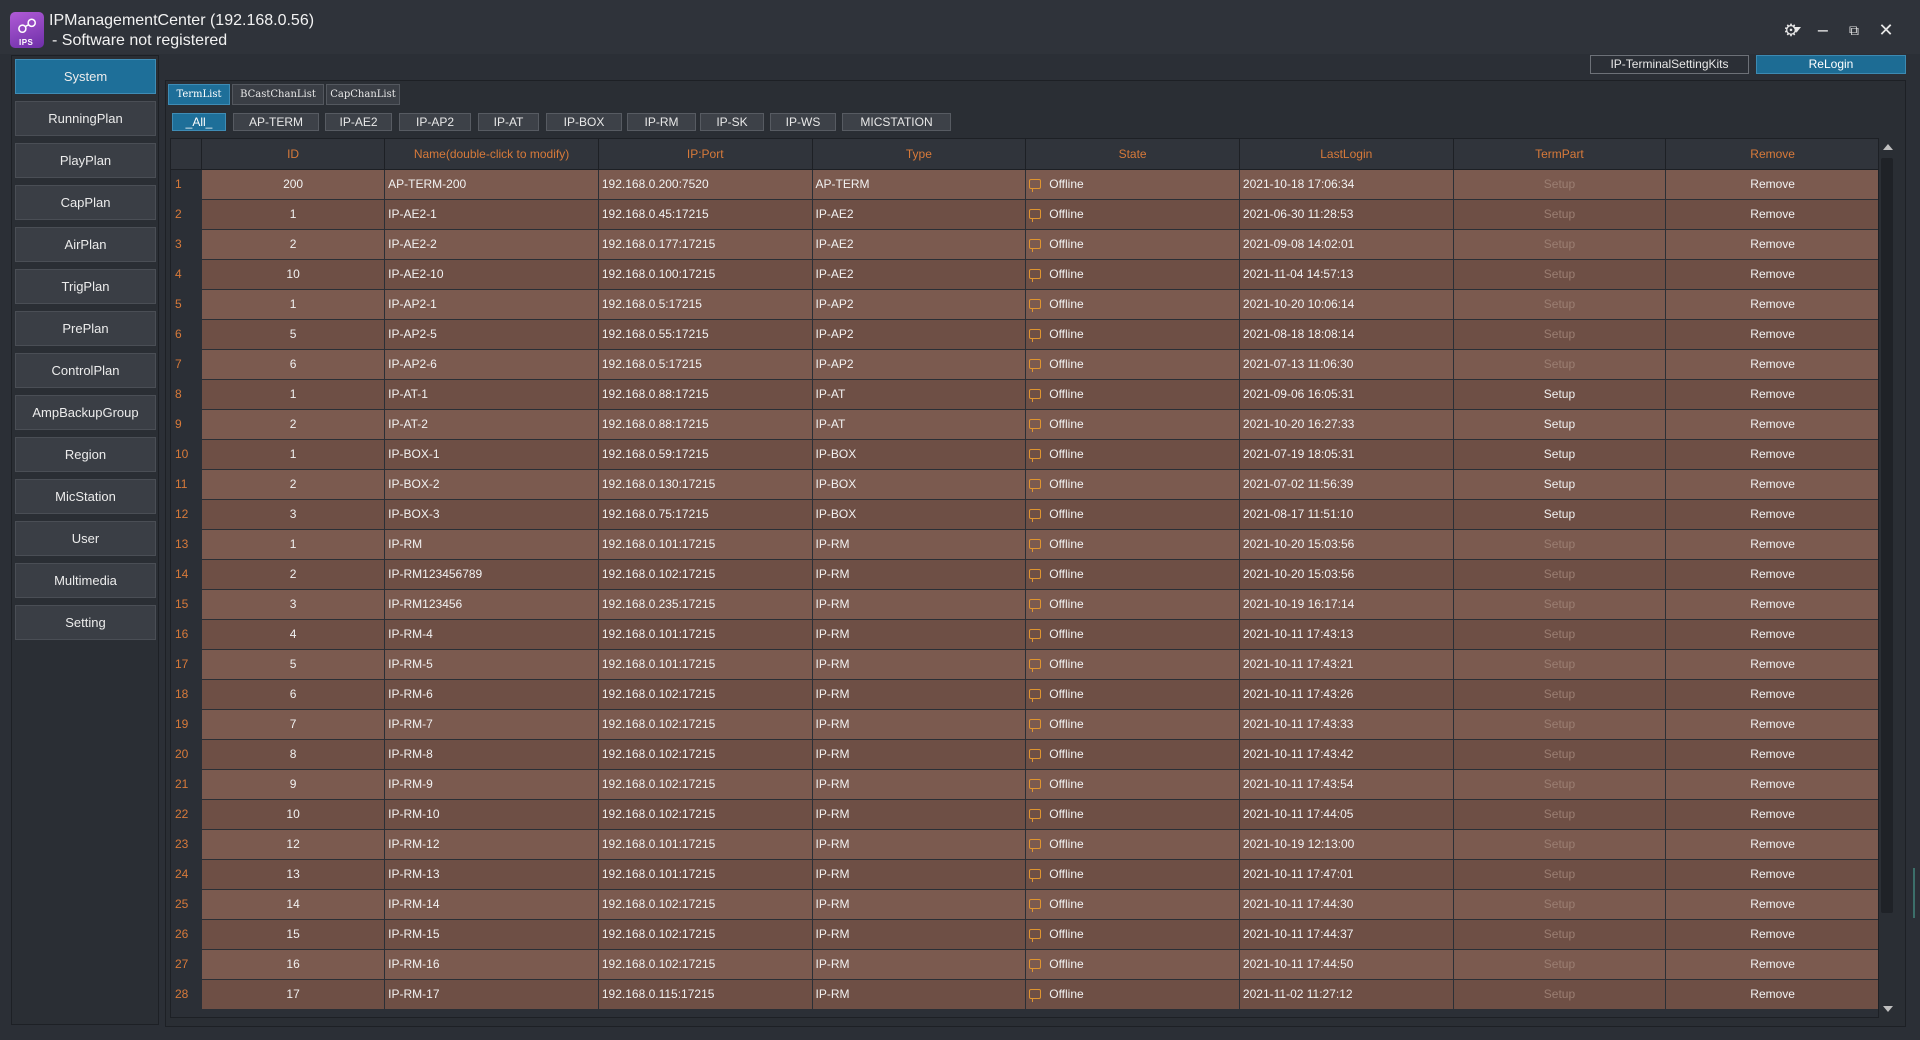  What do you see at coordinates (491, 634) in the screenshot?
I see `cell-name: IP-RM-4` at bounding box center [491, 634].